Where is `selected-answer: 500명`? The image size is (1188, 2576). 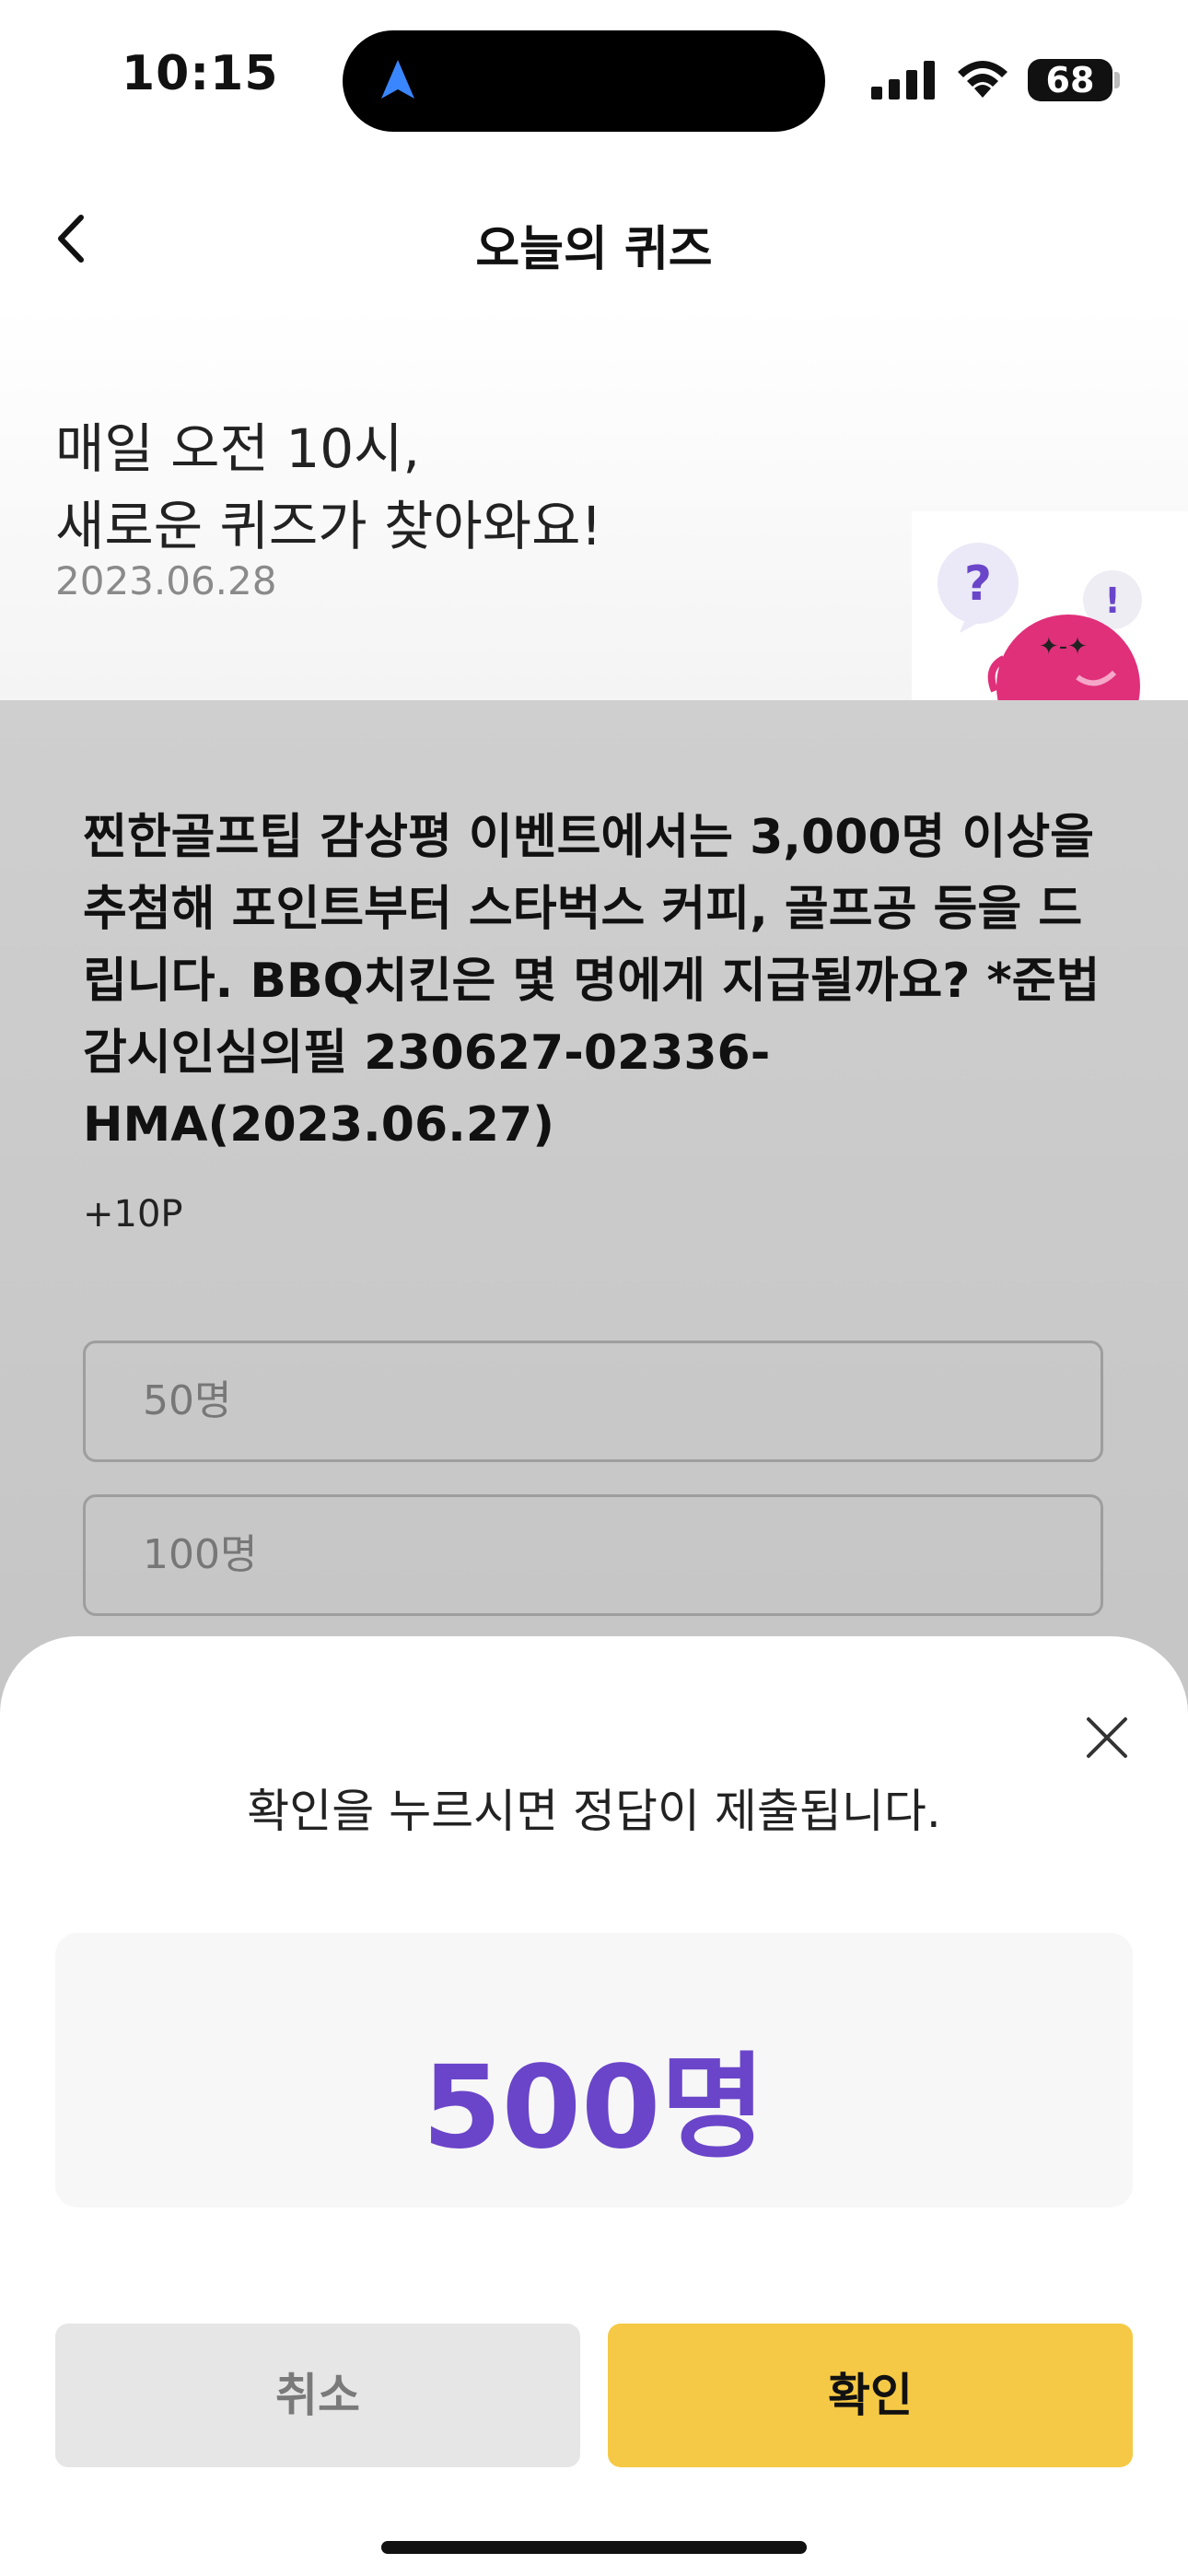 selected-answer: 500명 is located at coordinates (594, 2108).